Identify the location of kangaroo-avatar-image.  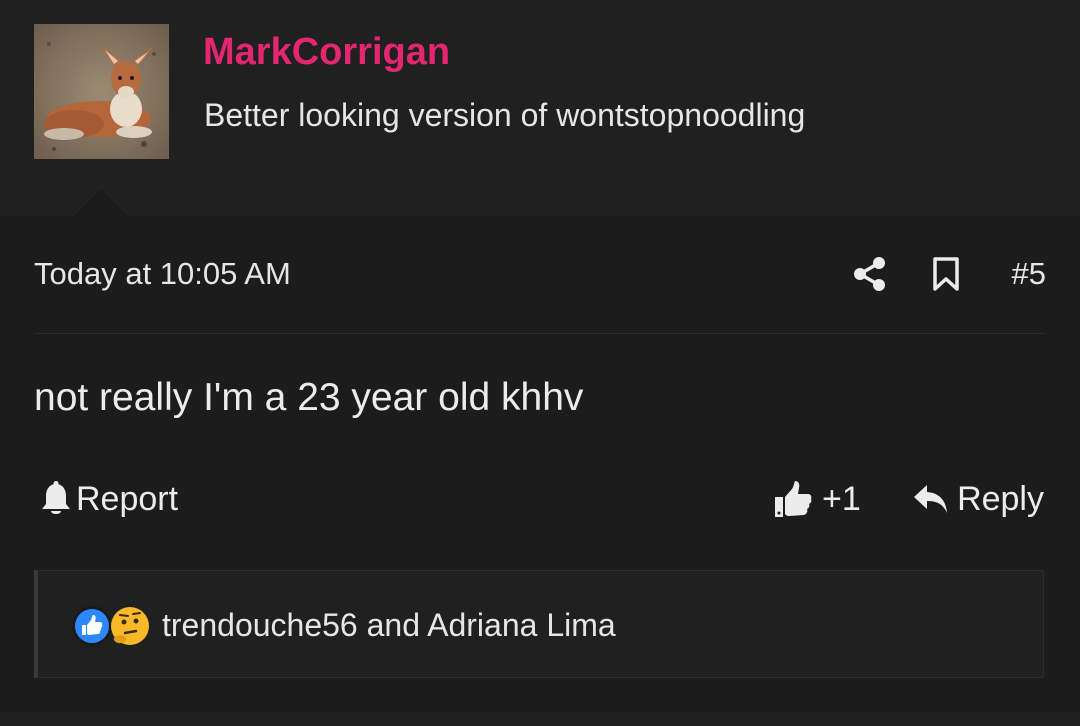
(101, 91).